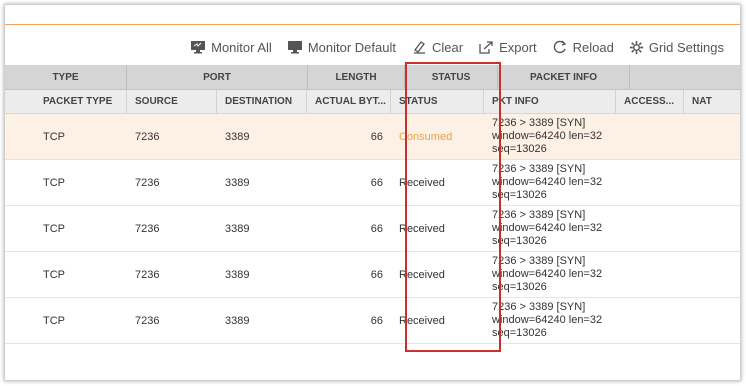  Describe the element at coordinates (451, 77) in the screenshot. I see `group-header-status: STATUS` at that location.